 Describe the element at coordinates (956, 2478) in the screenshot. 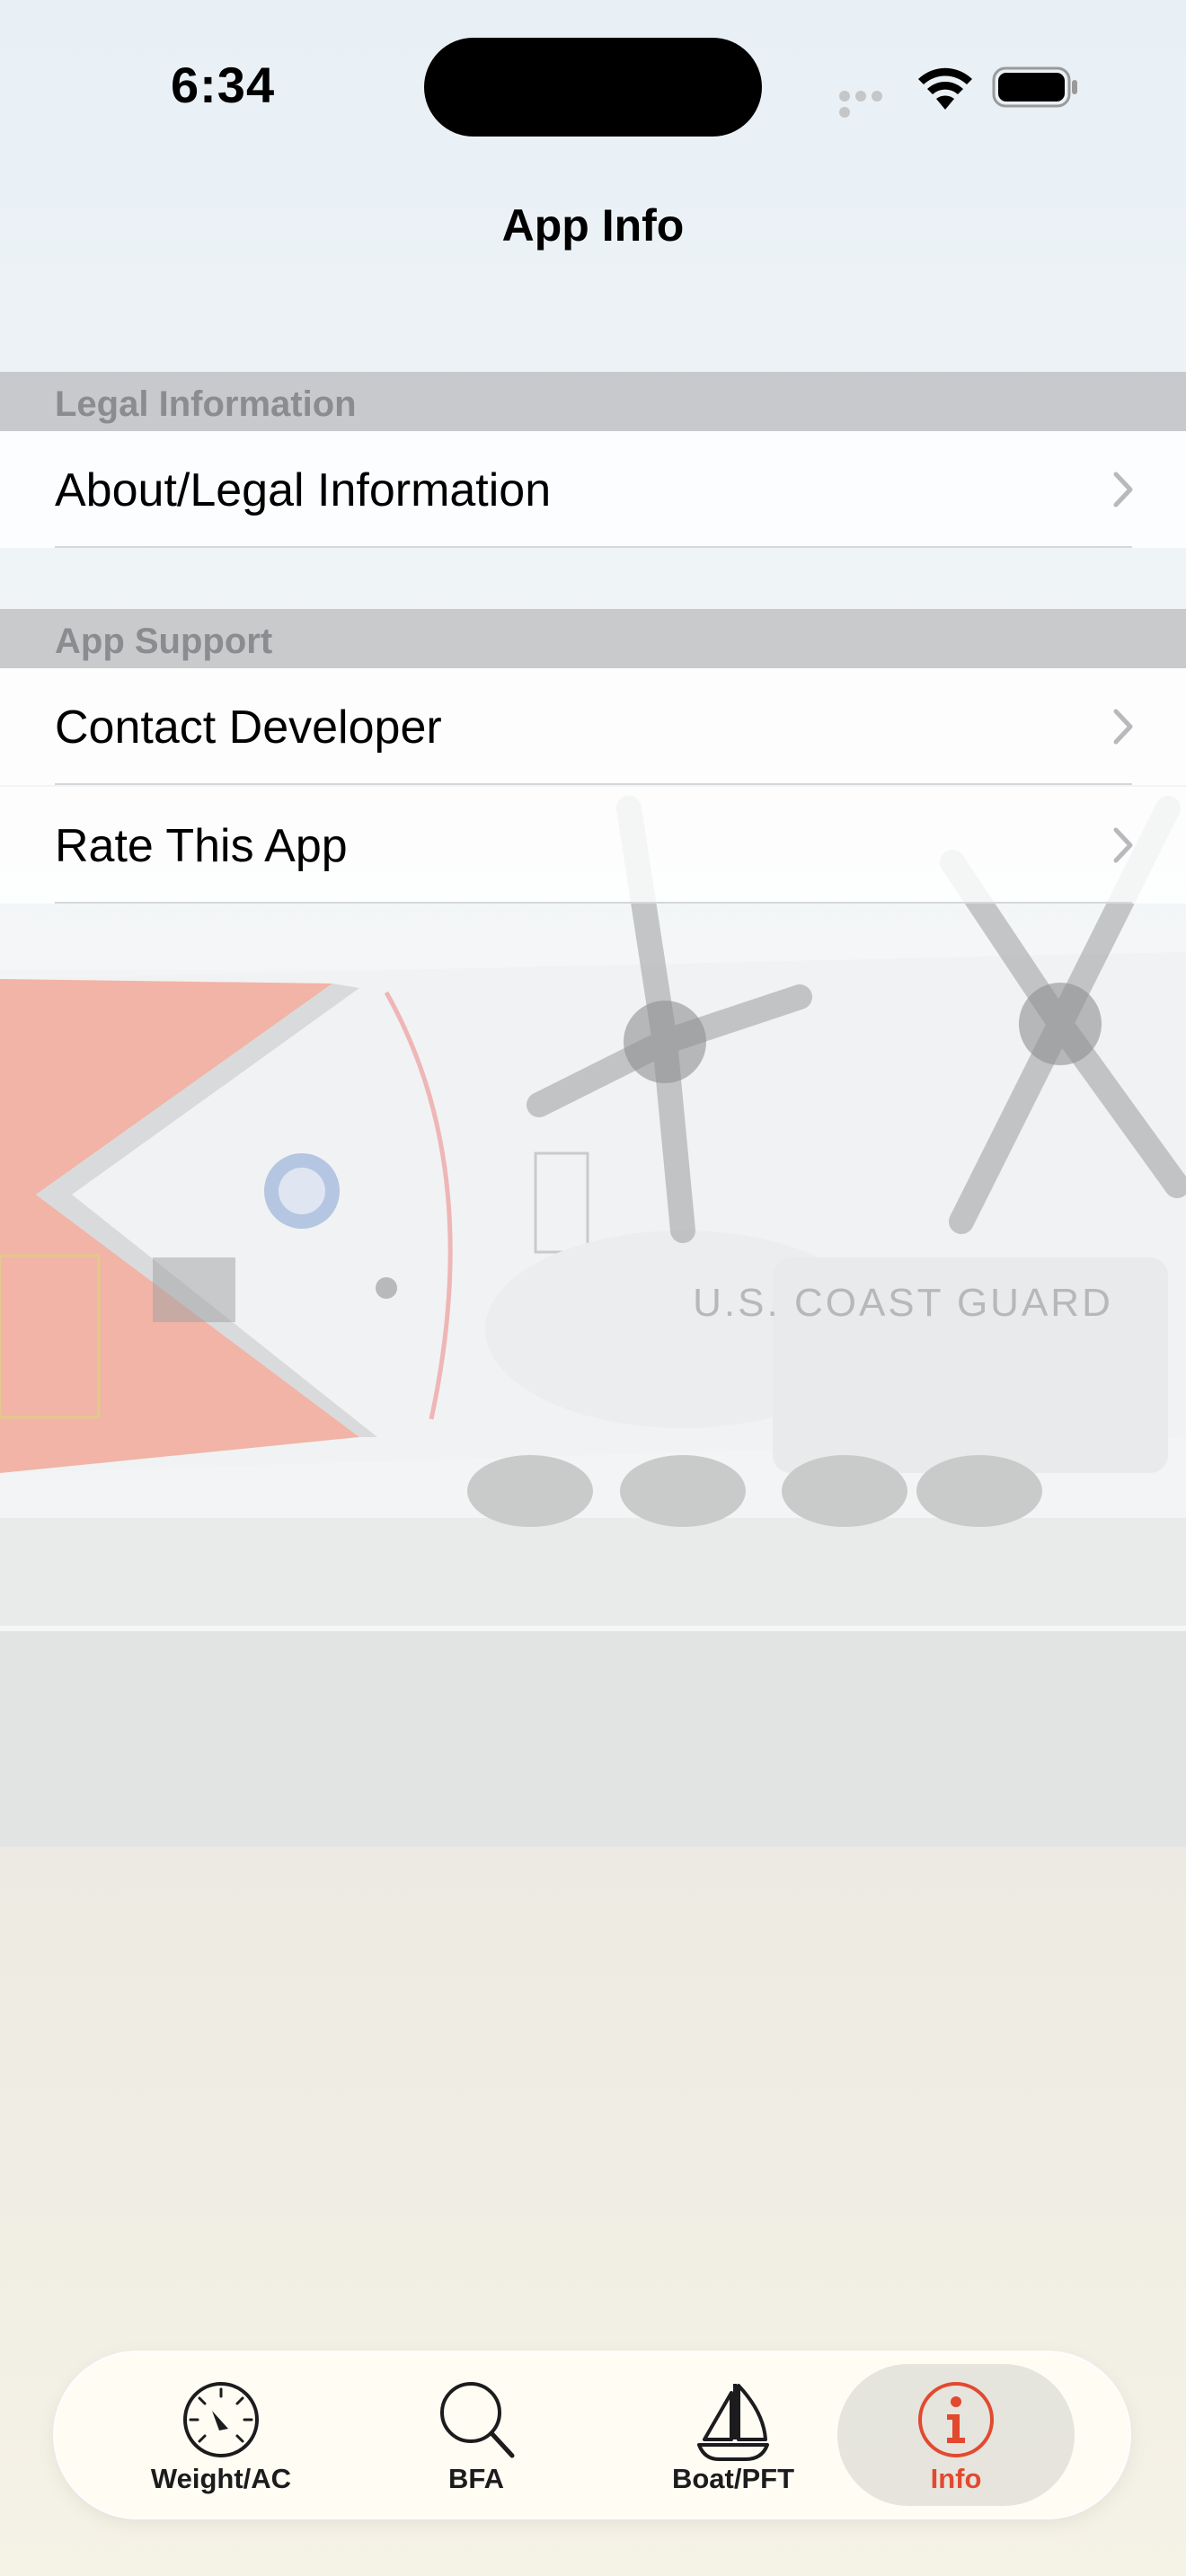

I see `tab-label: Info` at that location.